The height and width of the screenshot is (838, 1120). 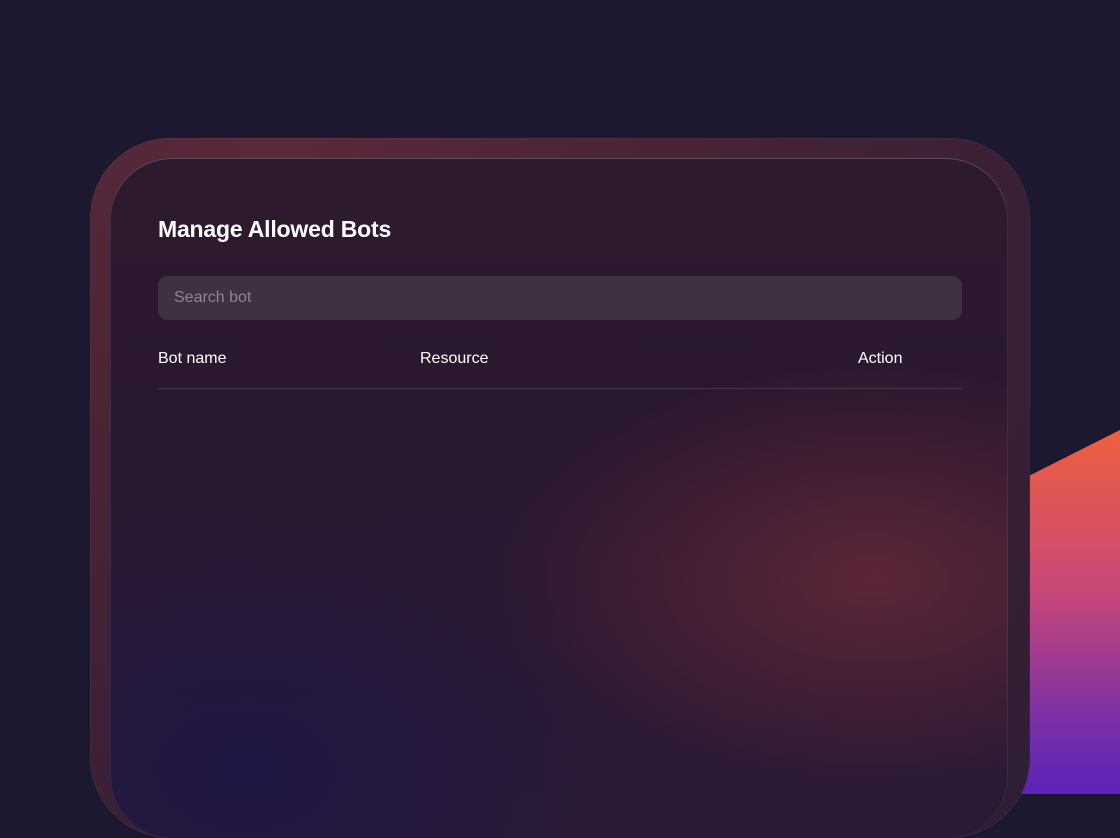 What do you see at coordinates (880, 358) in the screenshot?
I see `column-header-action: Action` at bounding box center [880, 358].